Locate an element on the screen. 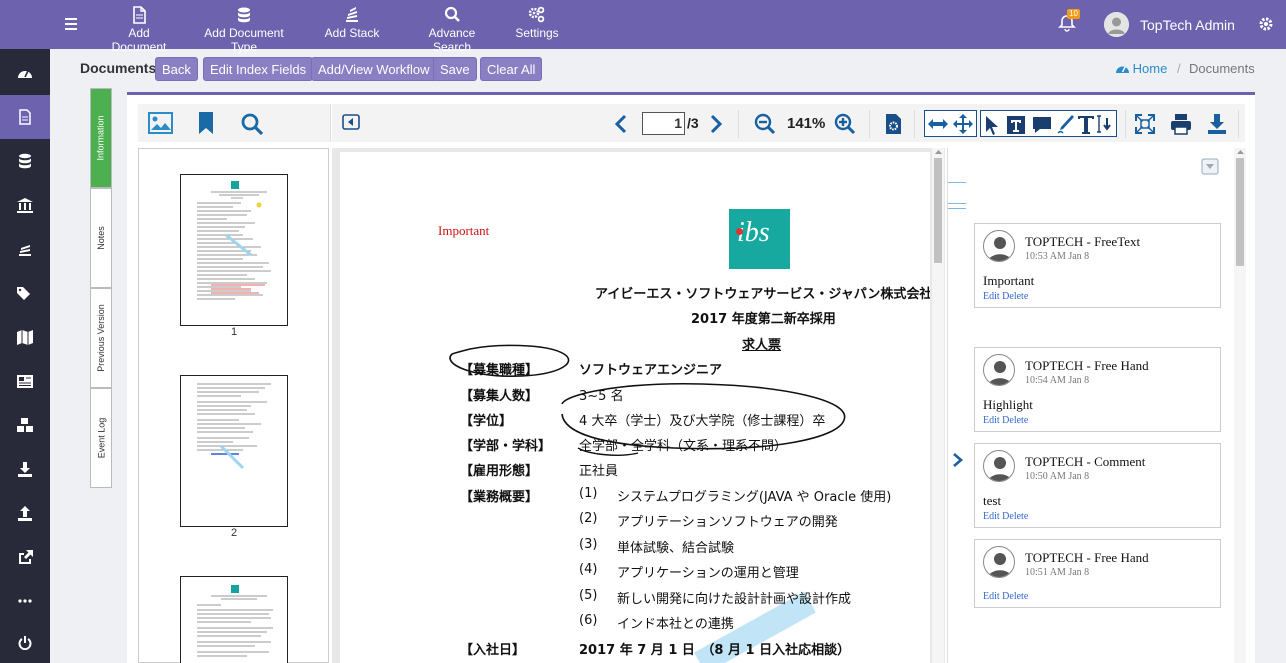 This screenshot has height=663, width=1286. database-icon is located at coordinates (25, 161).